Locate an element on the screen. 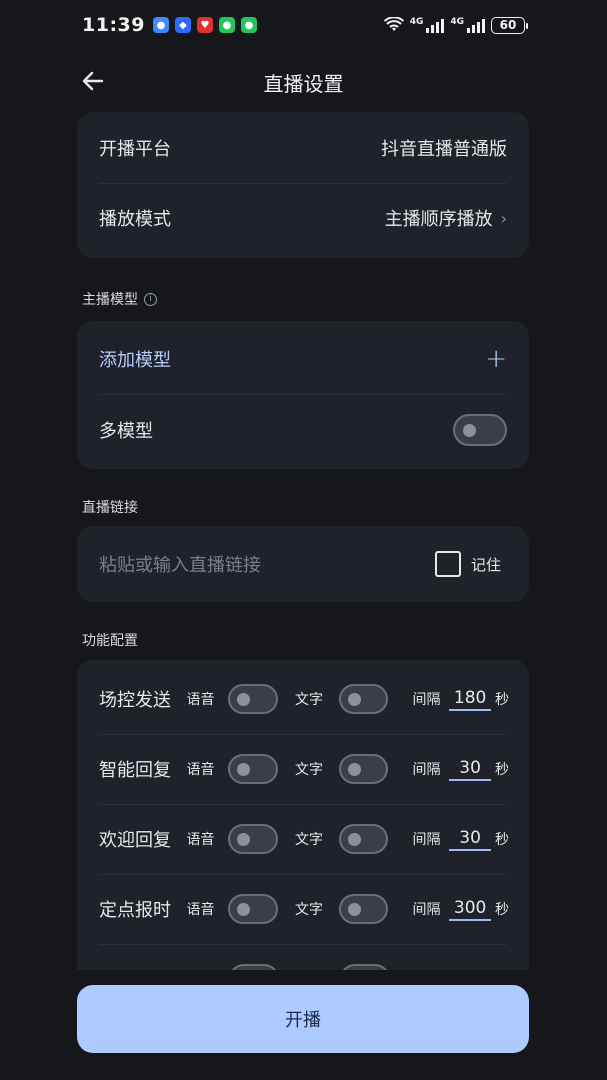 This screenshot has width=607, height=1080. model-section-title: 主播模型 i is located at coordinates (119, 299).